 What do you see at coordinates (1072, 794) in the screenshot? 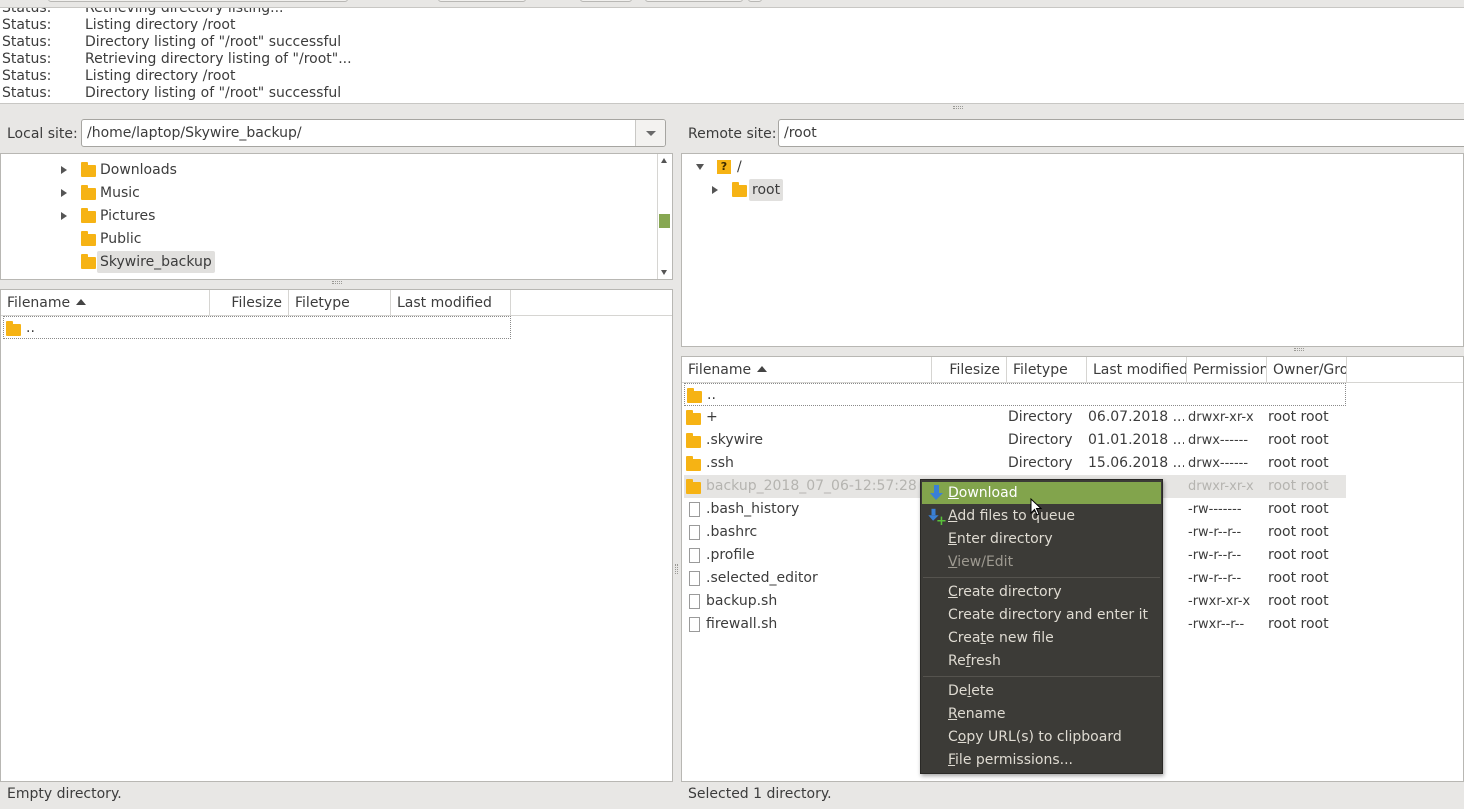
I see `remote-status: Selected 1 directory.` at bounding box center [1072, 794].